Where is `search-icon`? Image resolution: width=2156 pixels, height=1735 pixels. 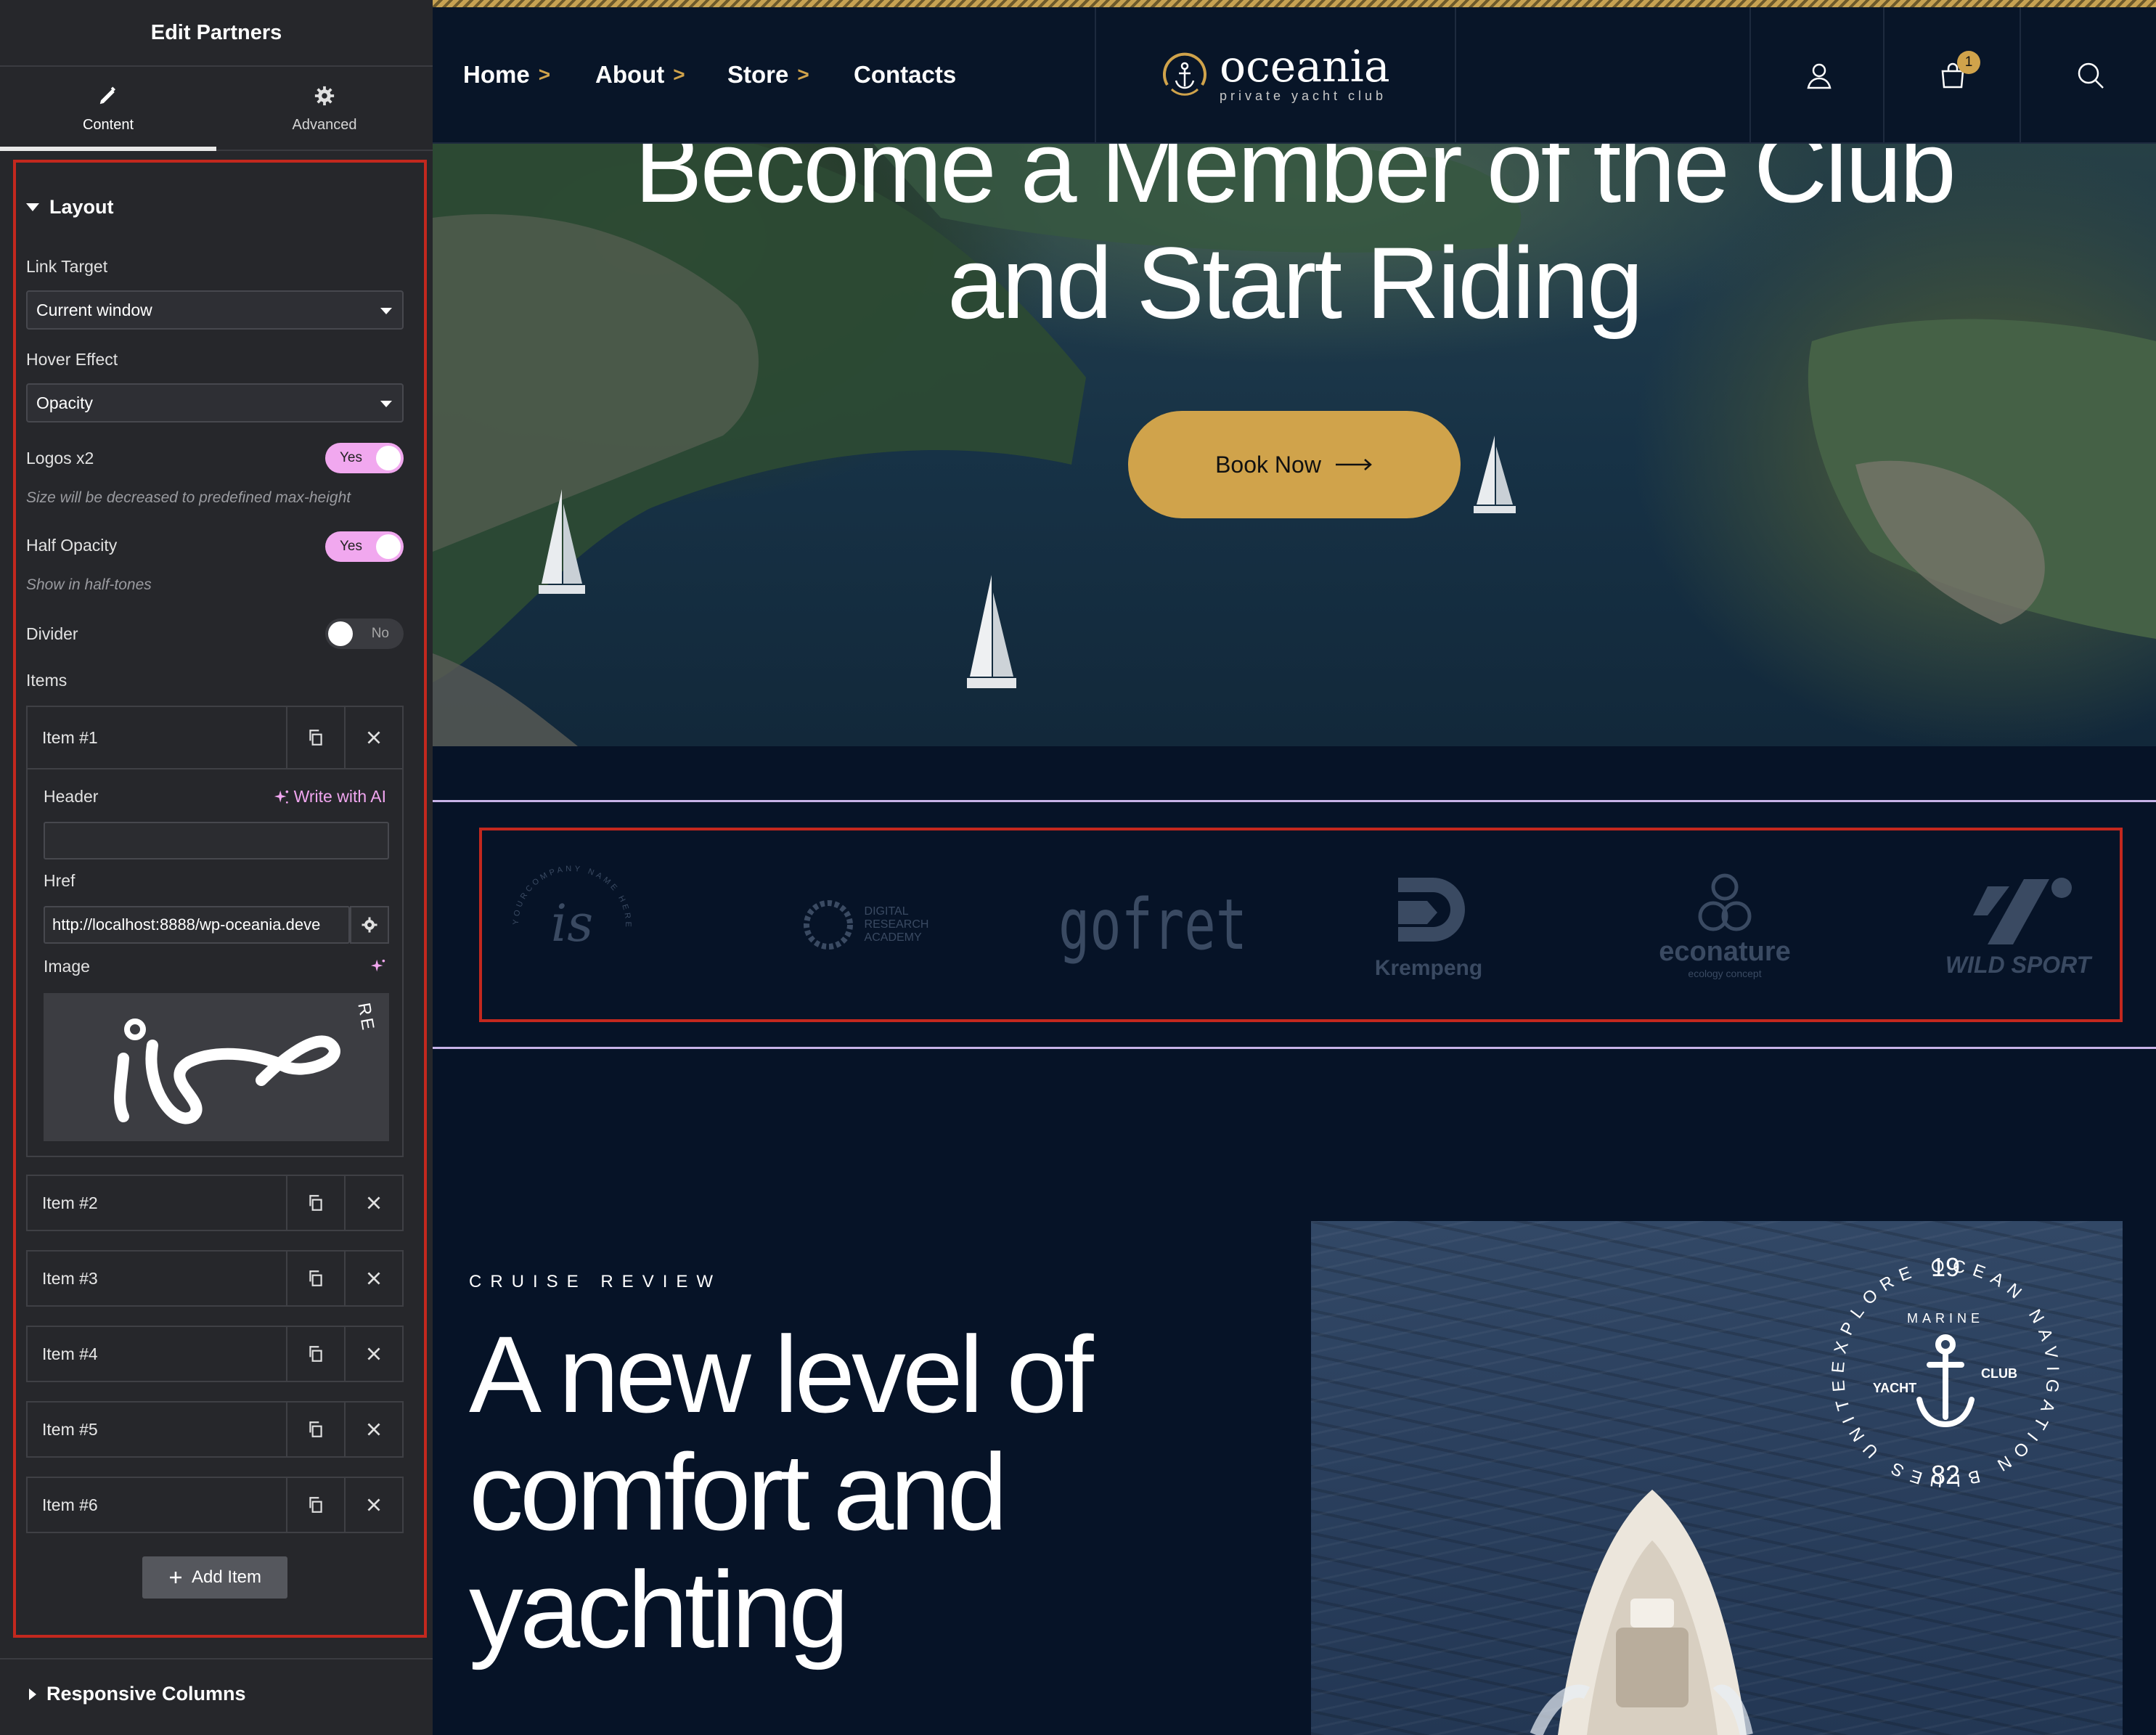 search-icon is located at coordinates (2091, 75).